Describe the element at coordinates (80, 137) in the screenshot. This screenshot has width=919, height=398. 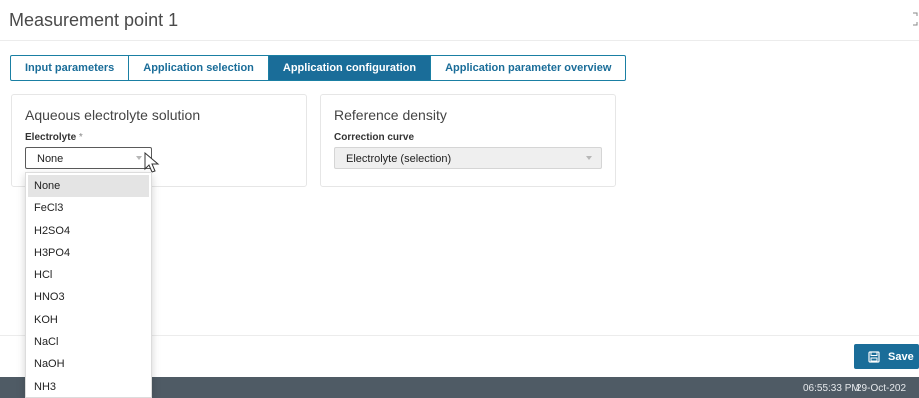
I see `required-mark: *` at that location.